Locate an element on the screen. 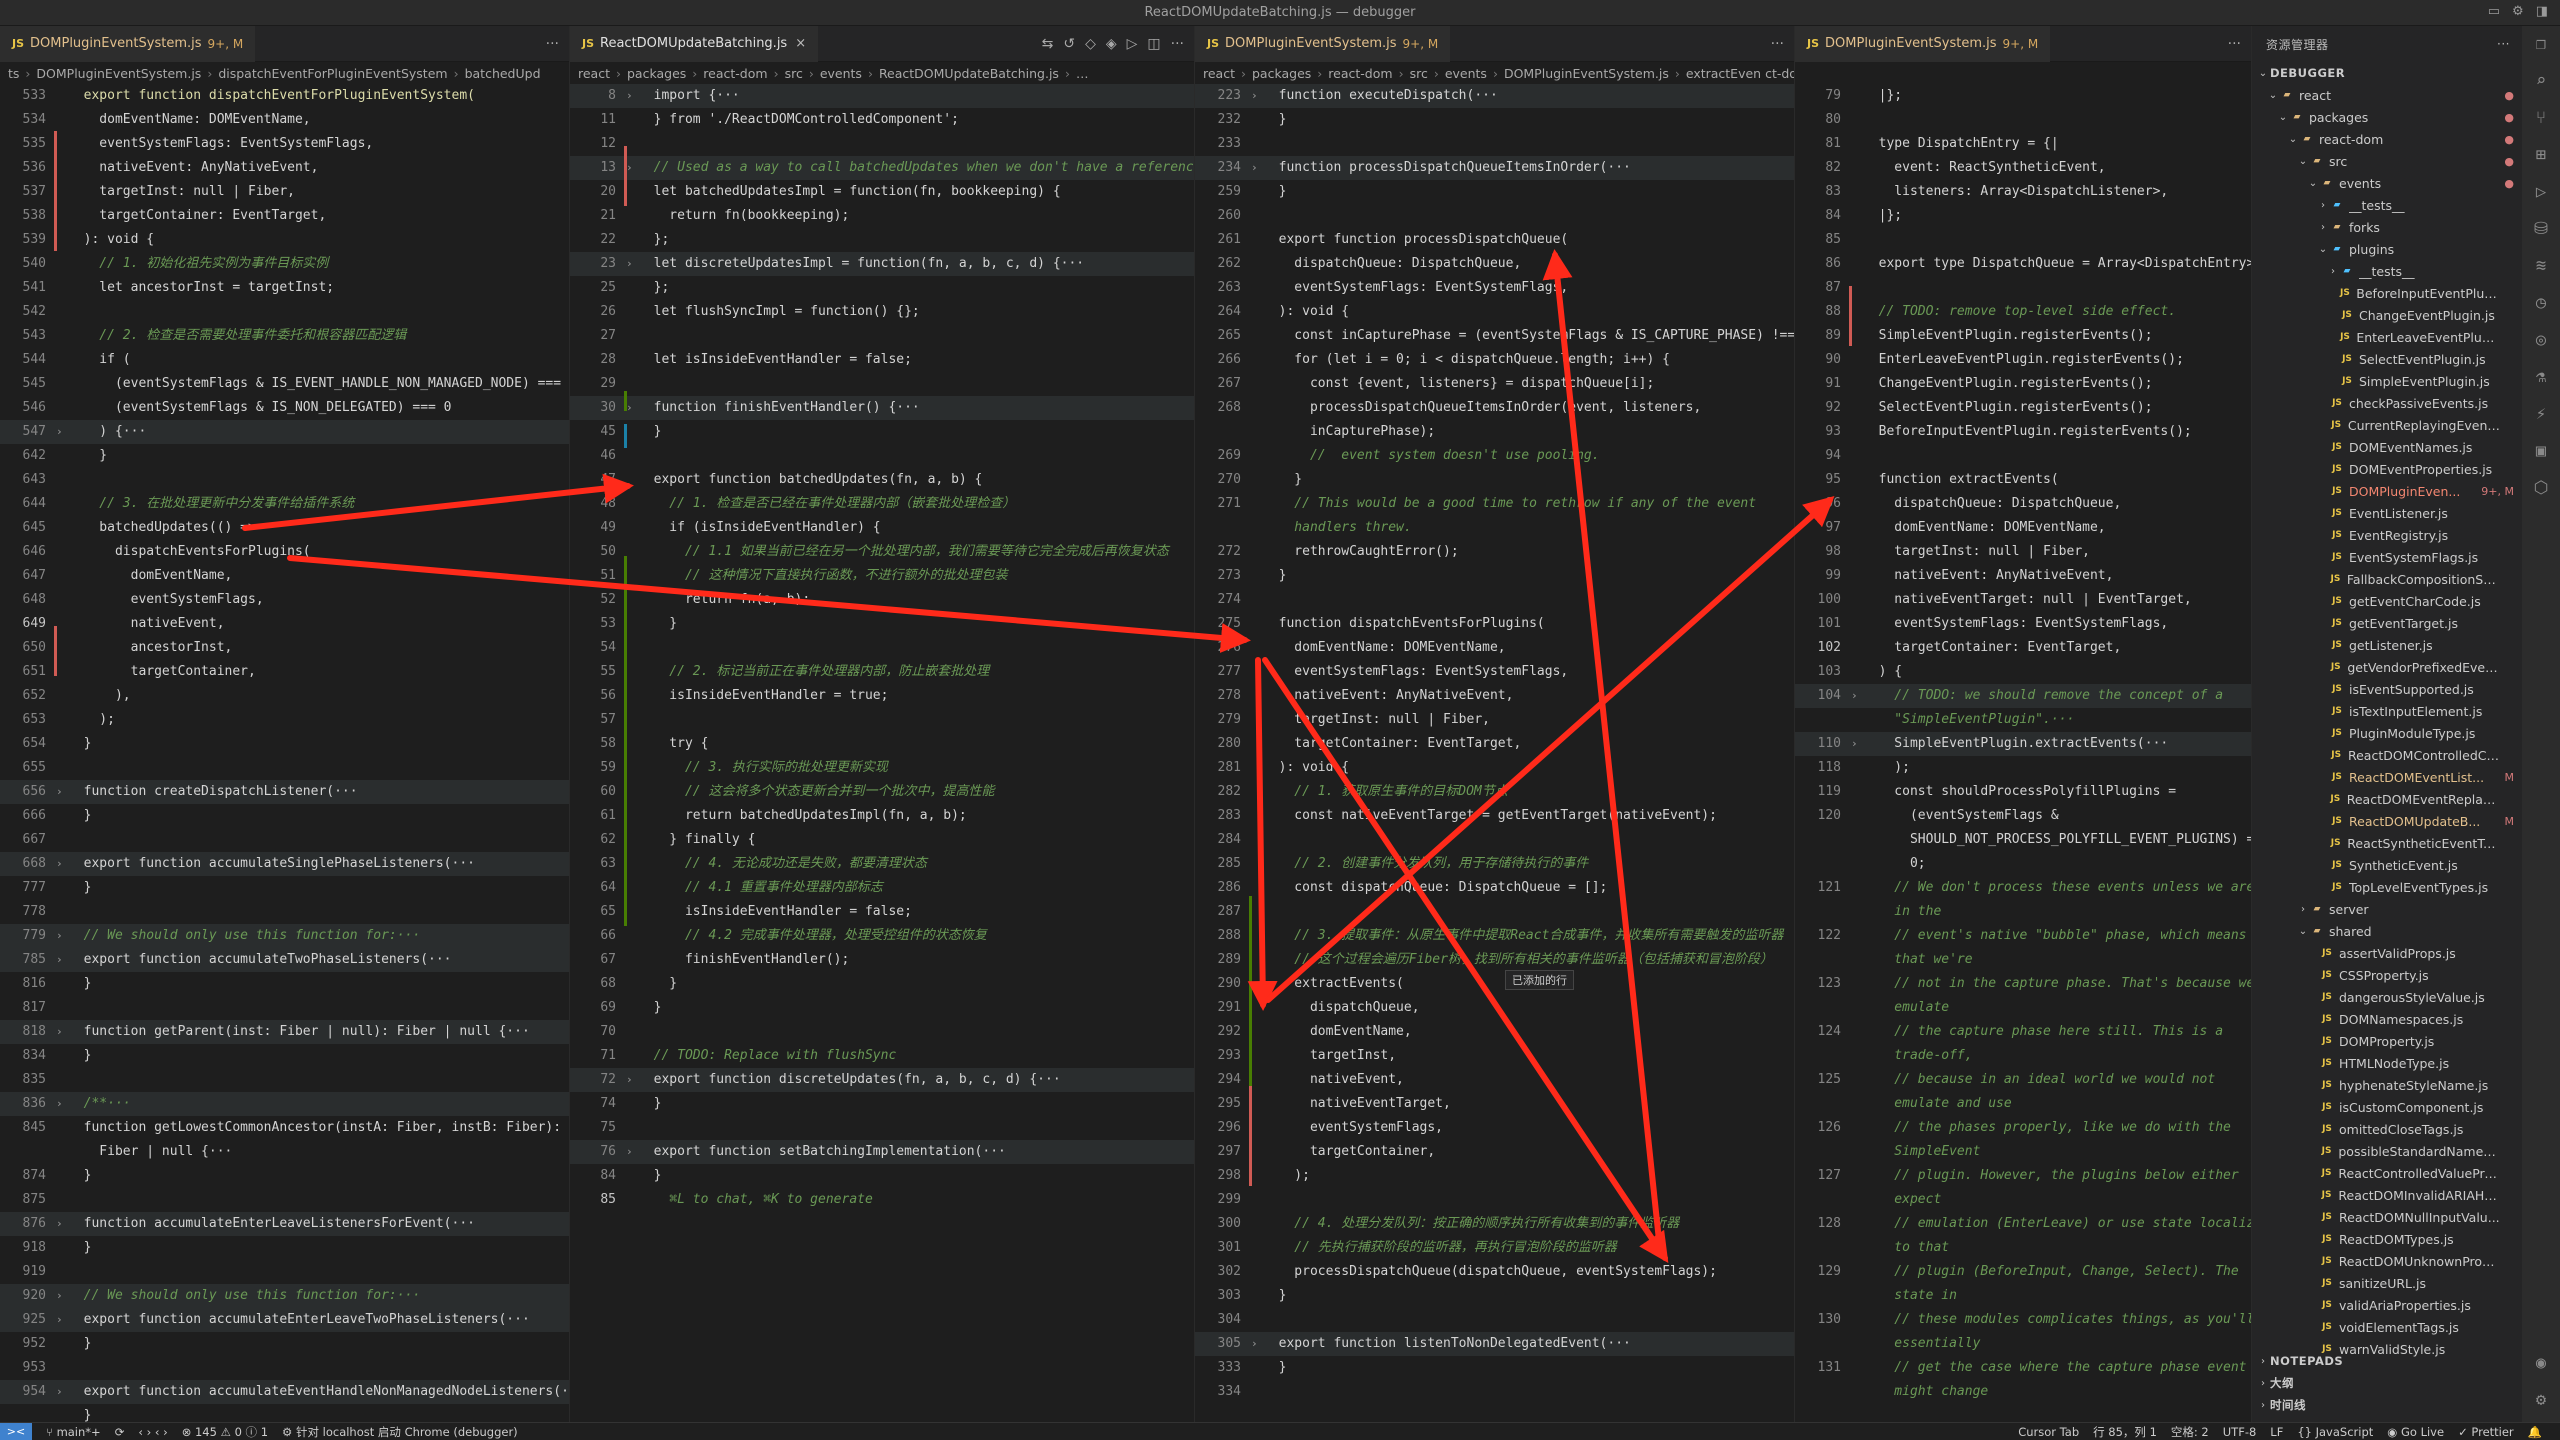 The height and width of the screenshot is (1440, 2560). file-item: JS HTMLNodeType.js is located at coordinates (2387, 1063).